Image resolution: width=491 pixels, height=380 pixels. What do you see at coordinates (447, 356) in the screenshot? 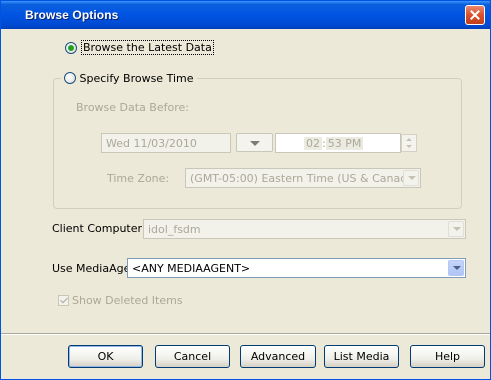
I see `help-button: Help` at bounding box center [447, 356].